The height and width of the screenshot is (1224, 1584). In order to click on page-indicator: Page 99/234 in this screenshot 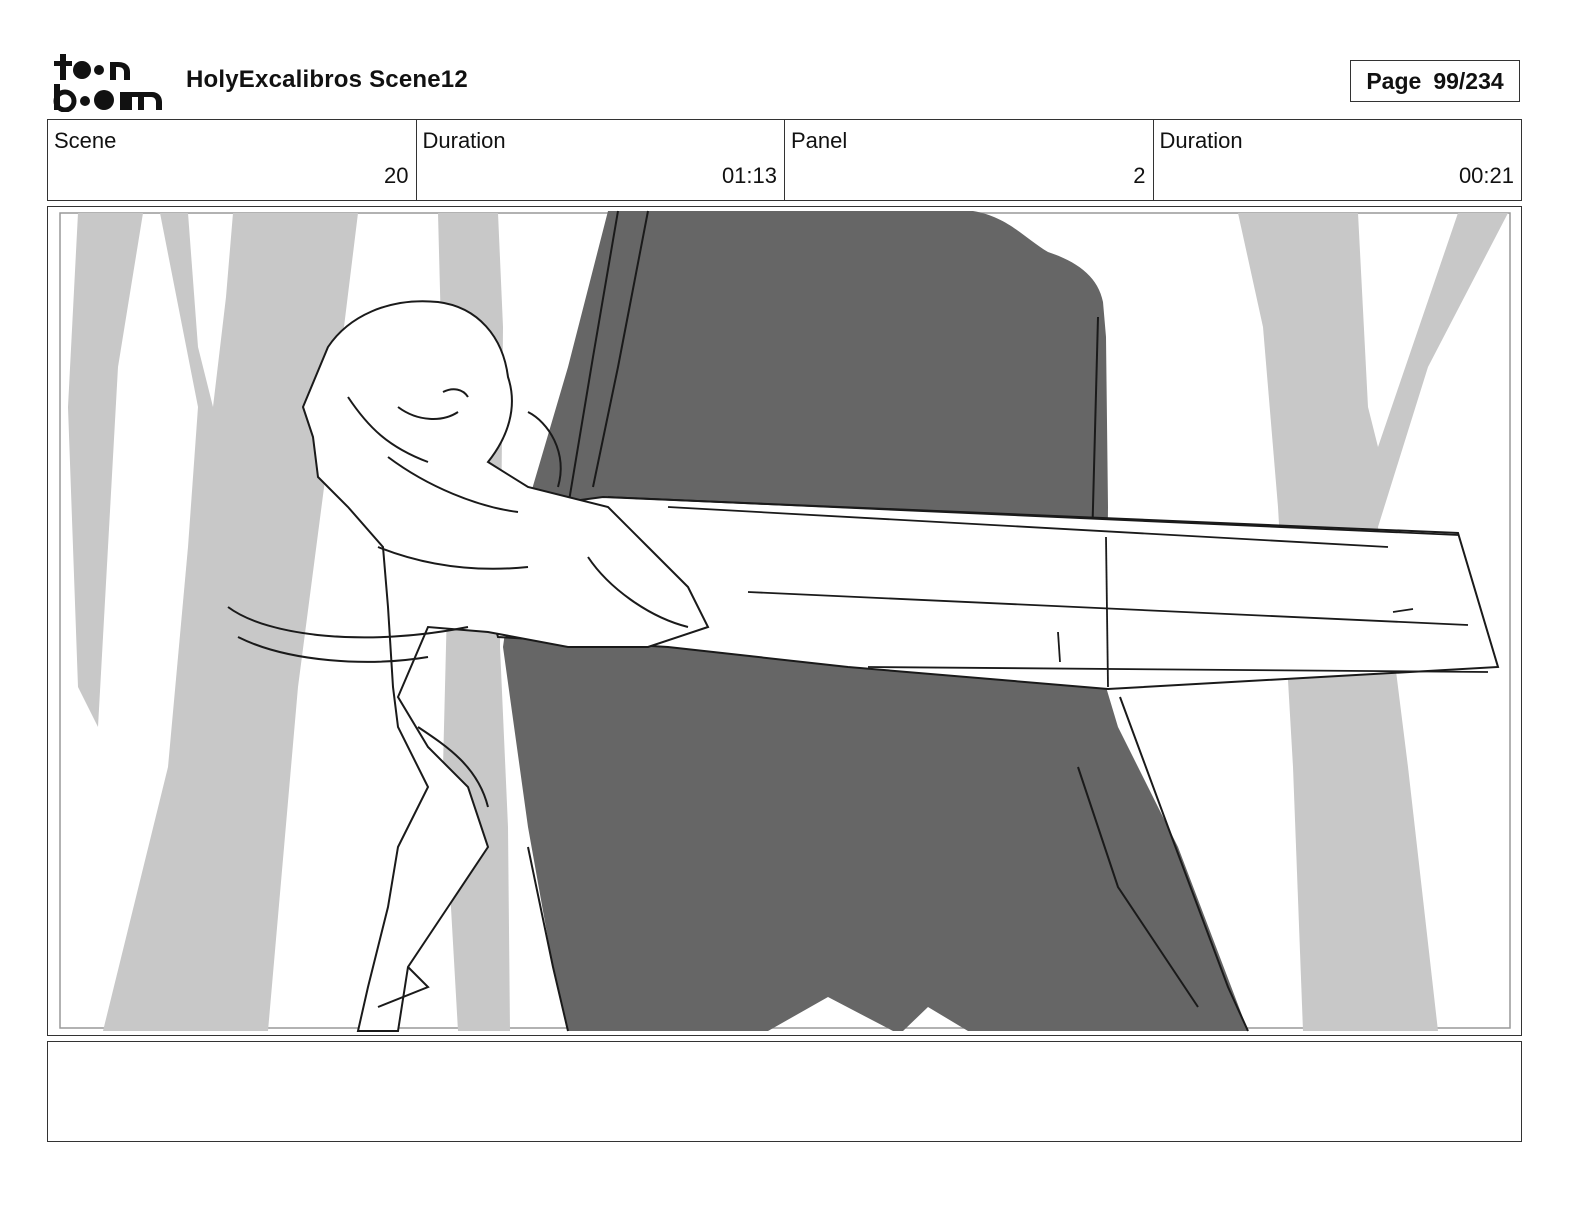, I will do `click(1435, 81)`.